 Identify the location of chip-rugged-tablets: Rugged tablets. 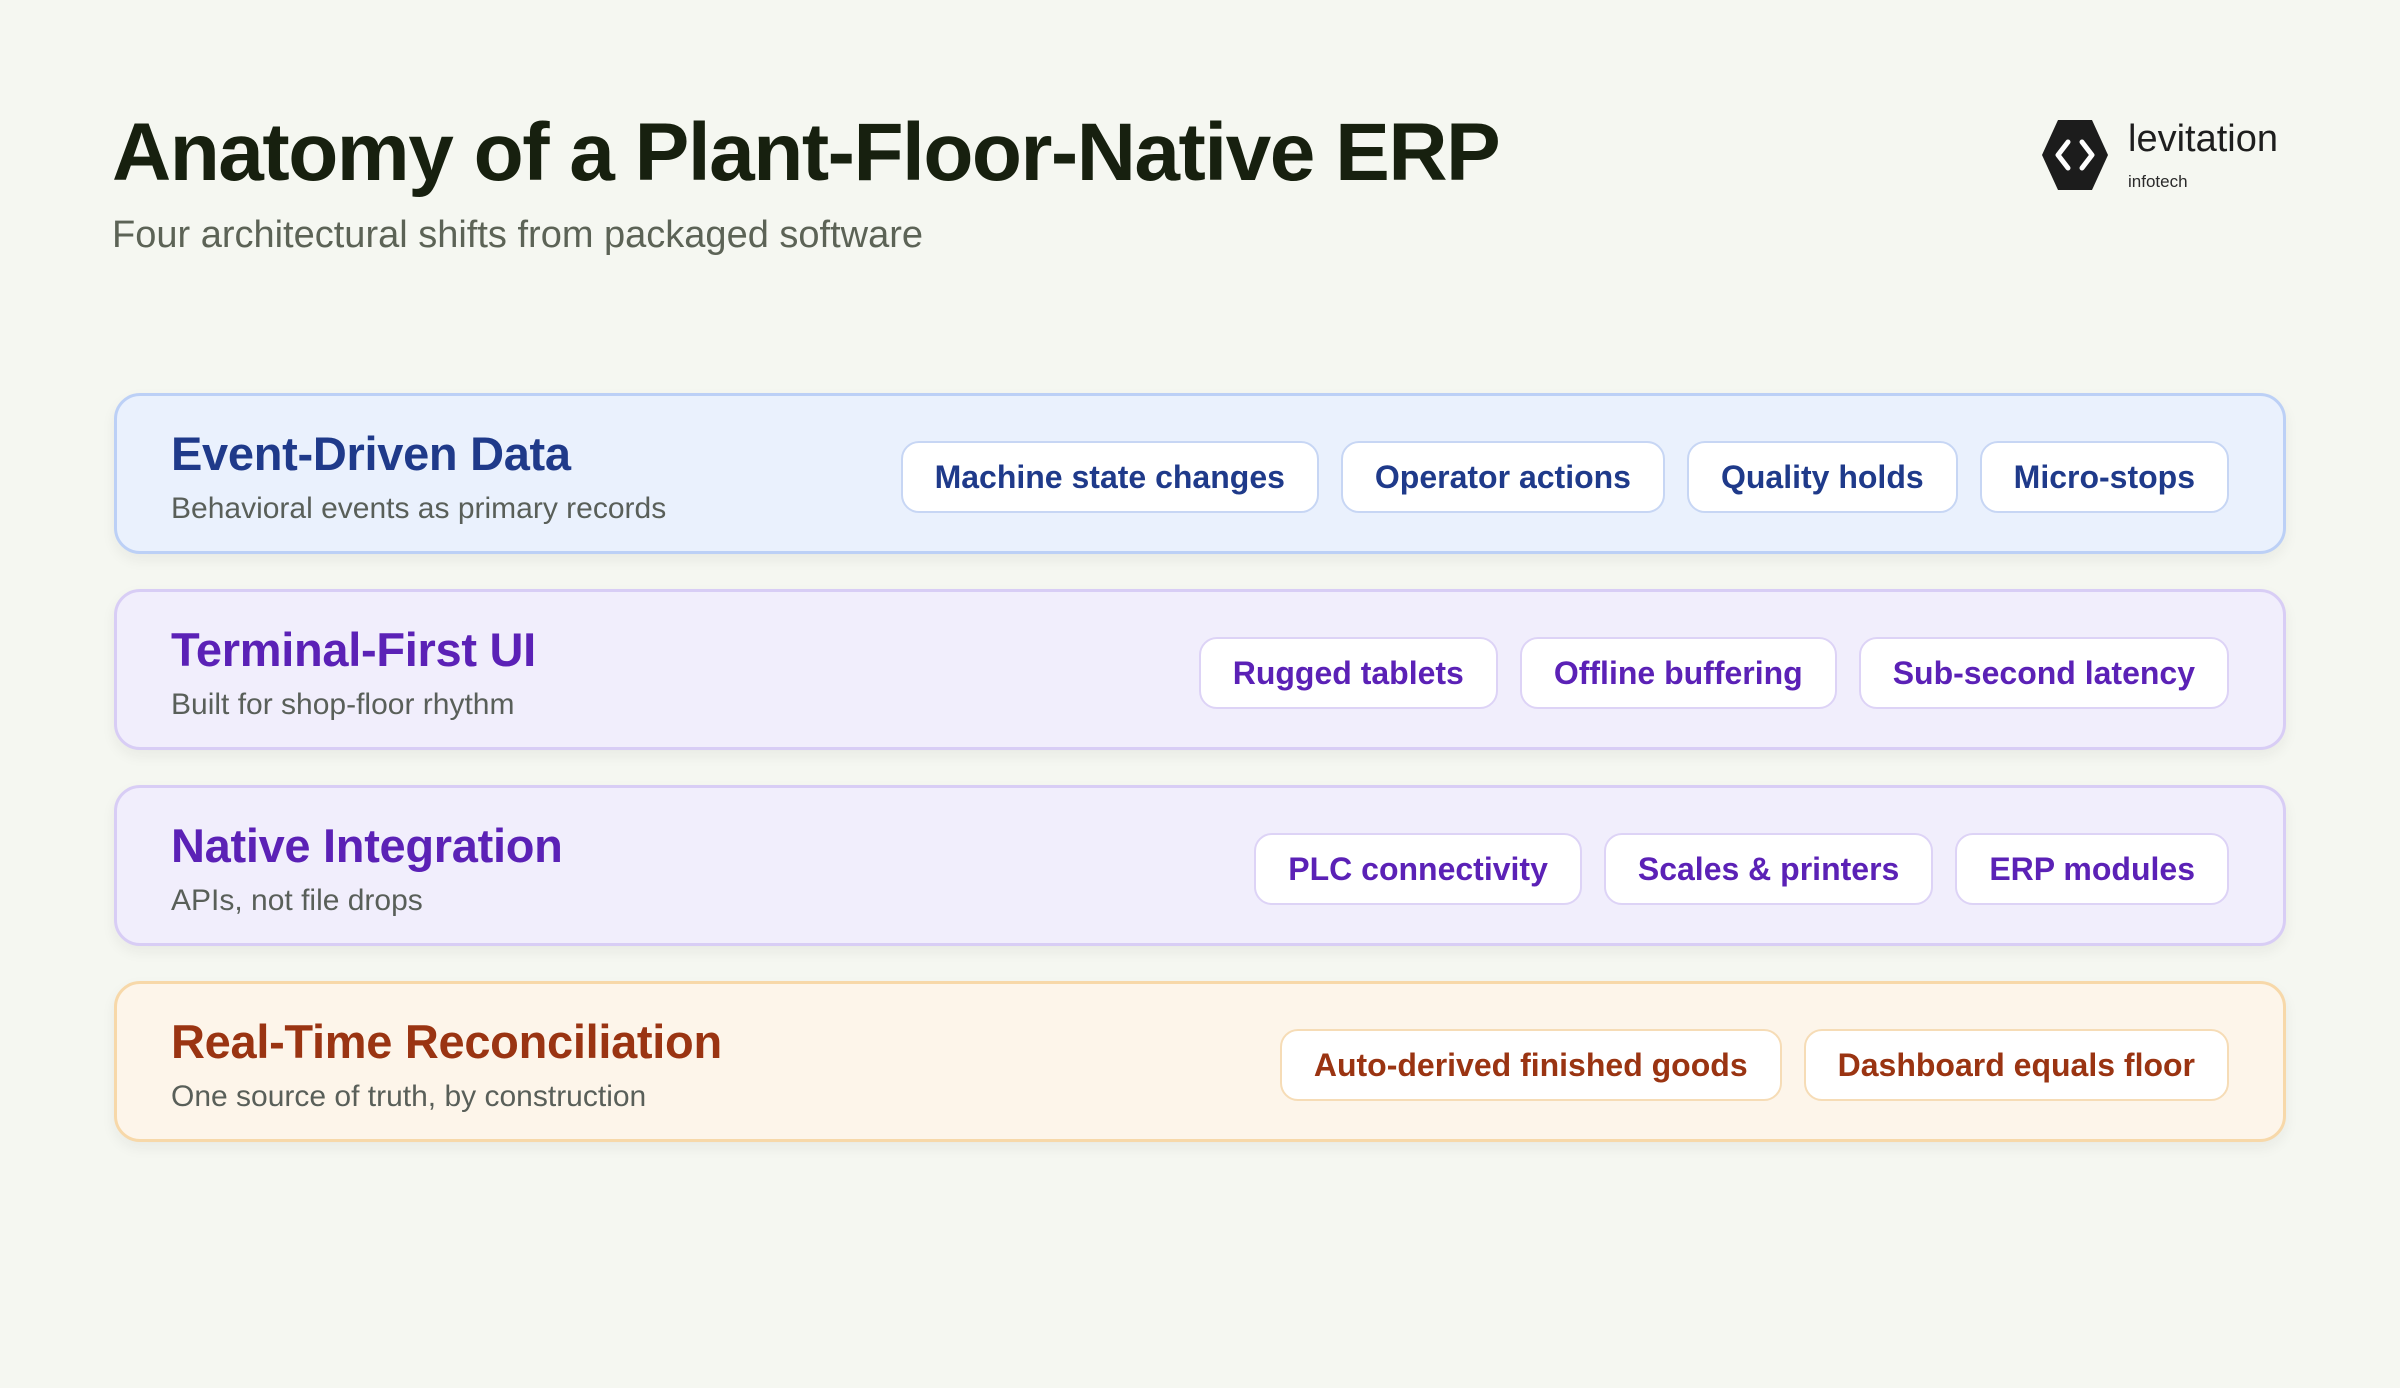
(1348, 673).